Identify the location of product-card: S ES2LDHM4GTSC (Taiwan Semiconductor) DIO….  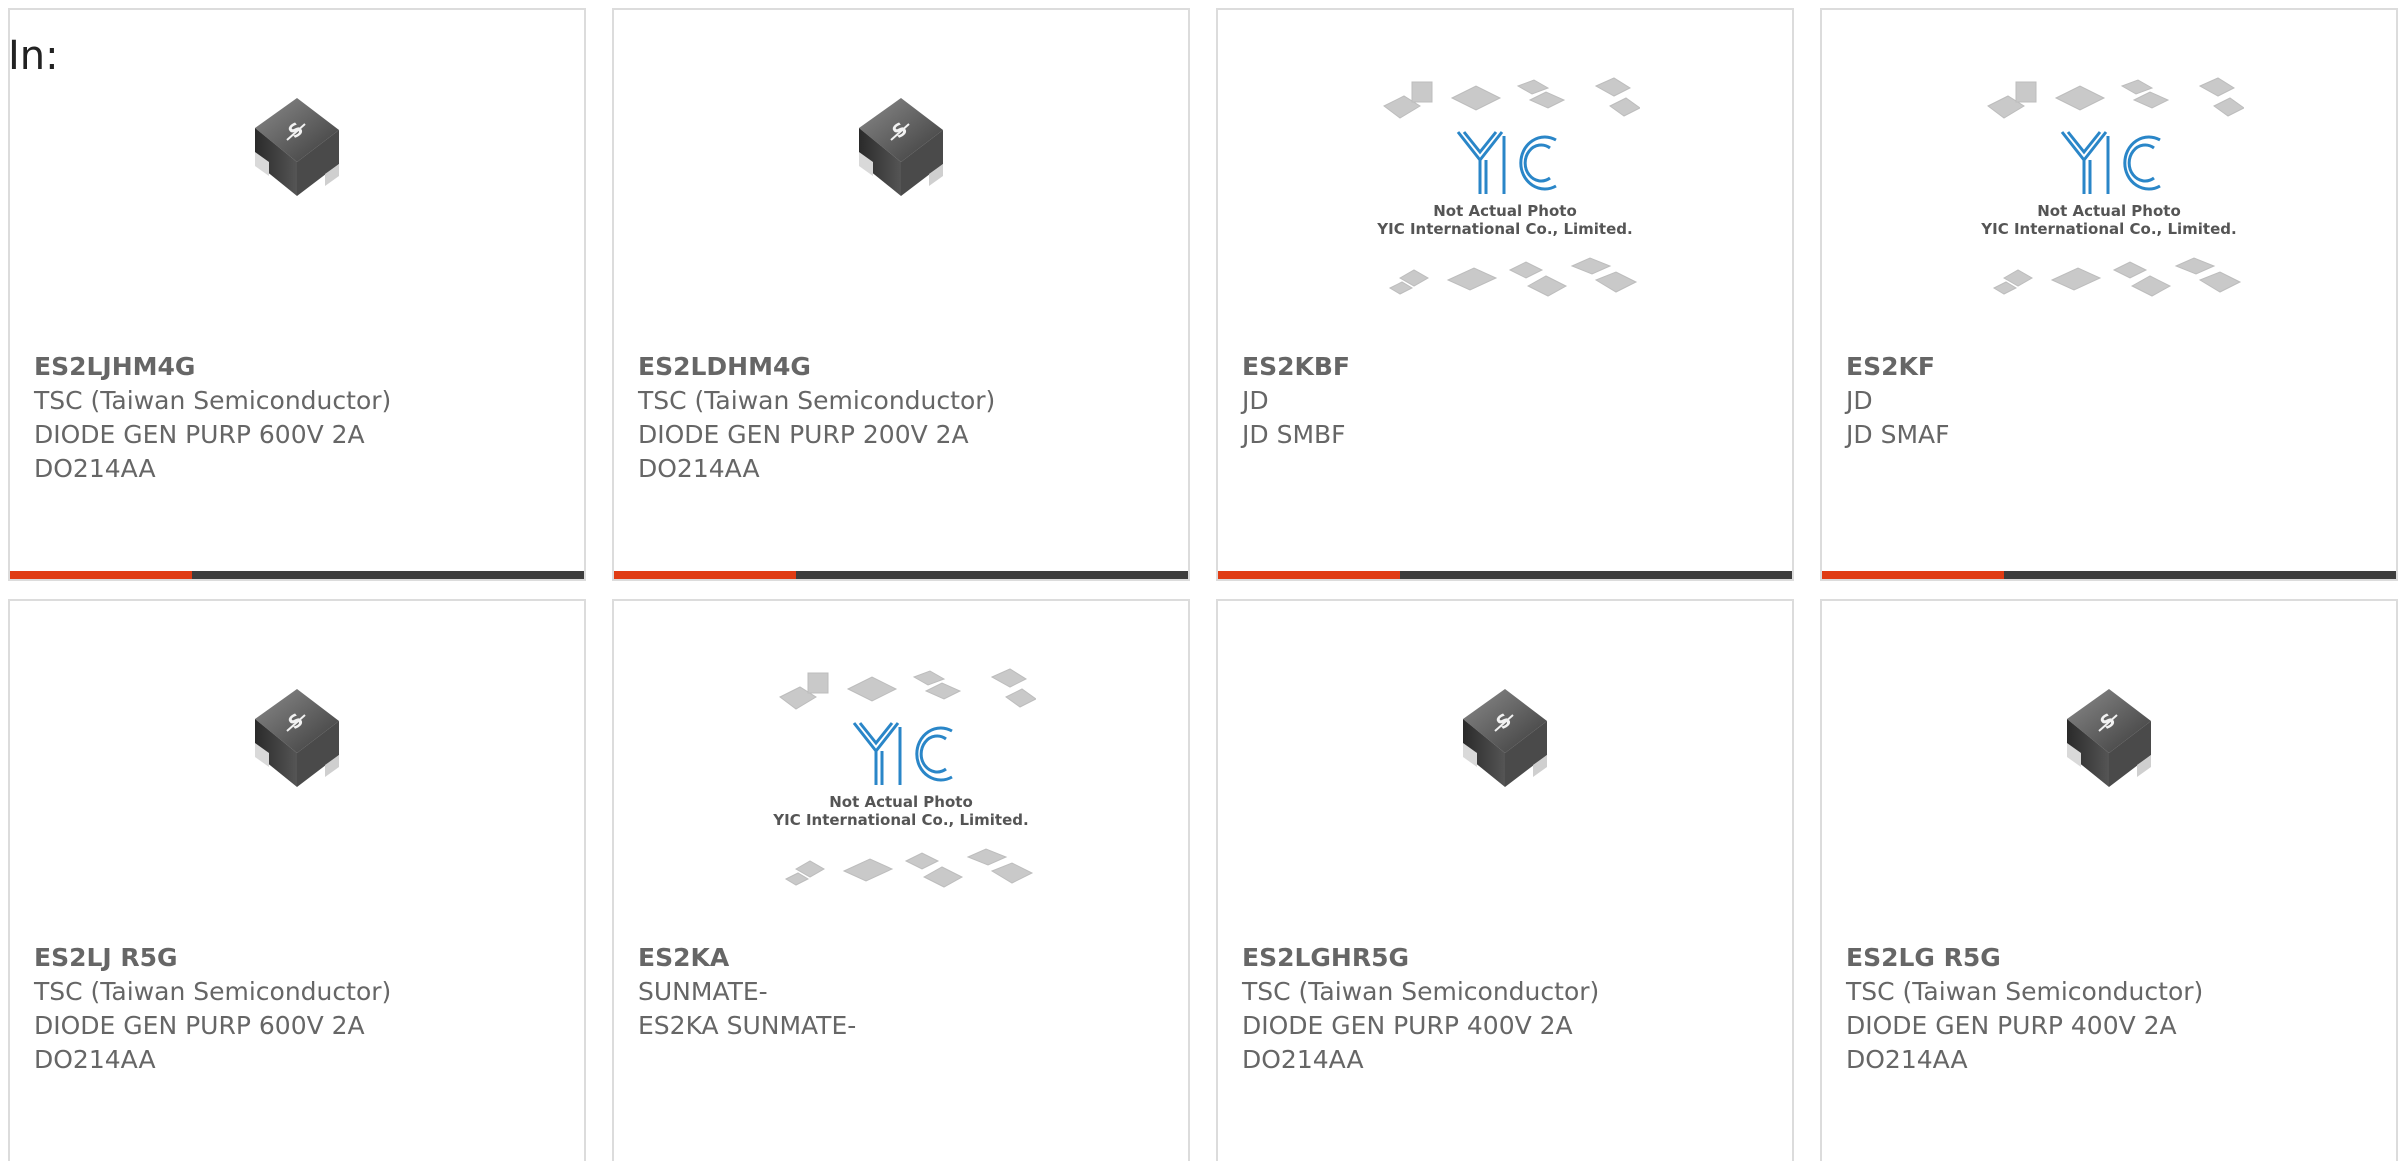
(901, 294).